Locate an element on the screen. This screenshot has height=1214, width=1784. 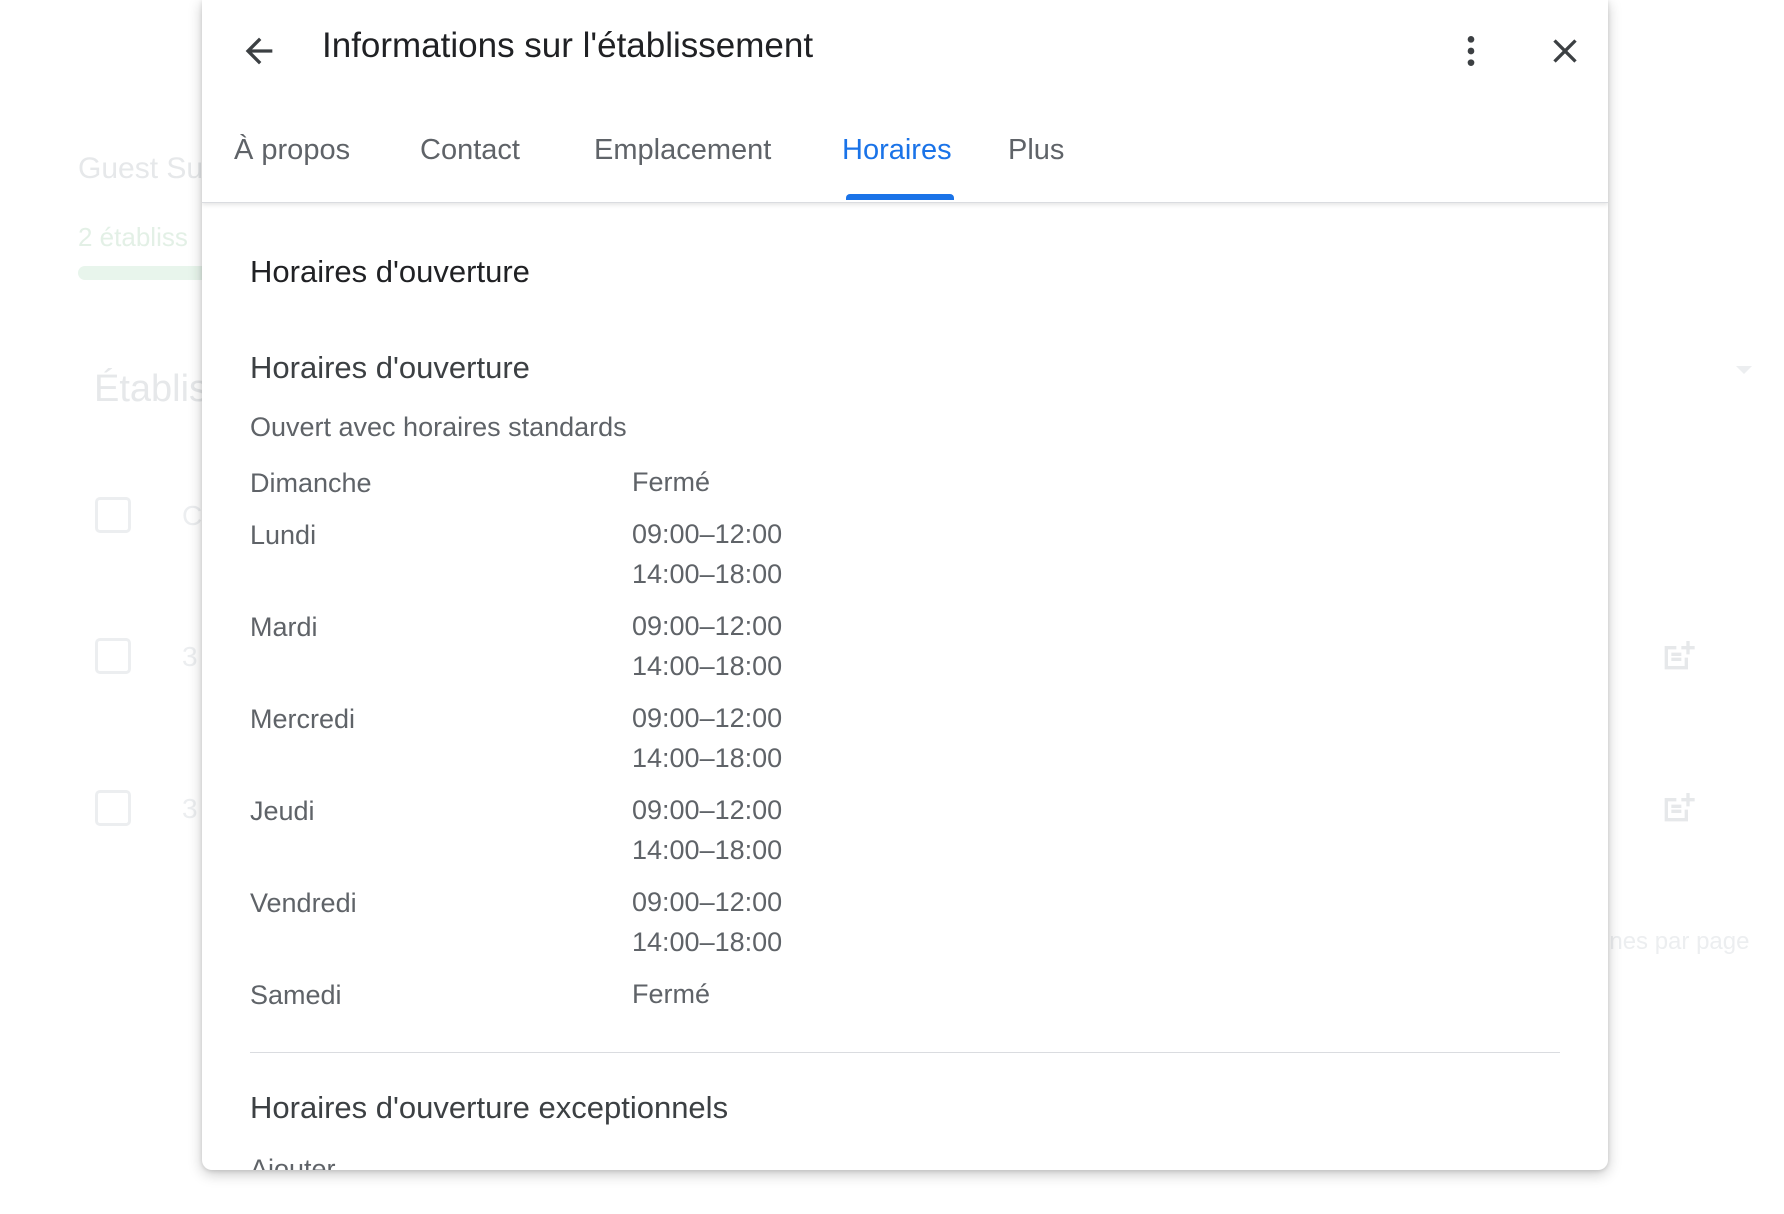
close-icon is located at coordinates (1565, 51).